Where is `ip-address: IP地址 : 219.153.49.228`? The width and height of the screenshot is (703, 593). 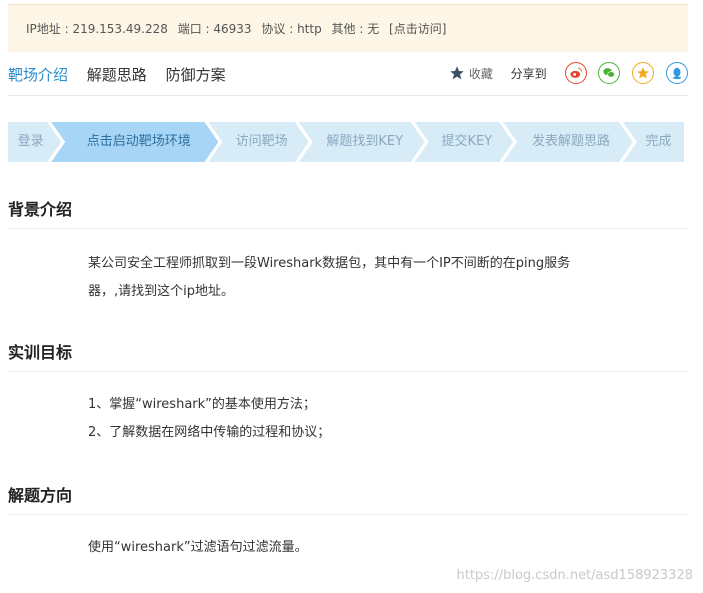 ip-address: IP地址 : 219.153.49.228 is located at coordinates (97, 29).